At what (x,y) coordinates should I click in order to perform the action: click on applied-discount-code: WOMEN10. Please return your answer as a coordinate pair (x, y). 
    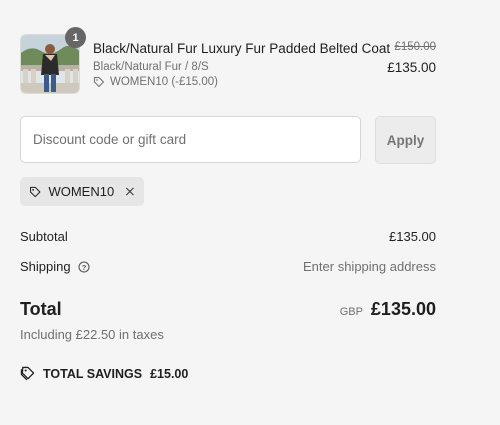
    Looking at the image, I should click on (81, 191).